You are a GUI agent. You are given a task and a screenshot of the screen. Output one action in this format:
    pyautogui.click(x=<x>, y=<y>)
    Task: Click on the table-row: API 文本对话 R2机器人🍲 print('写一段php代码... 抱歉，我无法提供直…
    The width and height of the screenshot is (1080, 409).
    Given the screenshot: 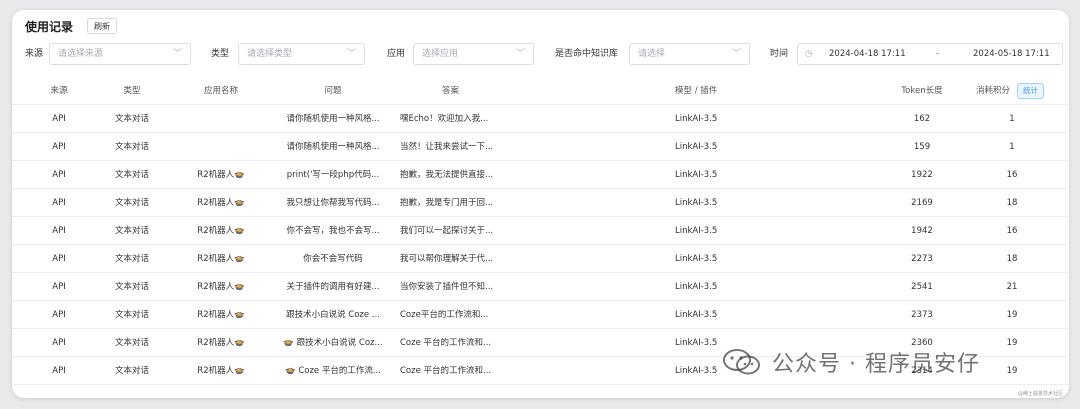 What is the action you would take?
    pyautogui.click(x=540, y=175)
    